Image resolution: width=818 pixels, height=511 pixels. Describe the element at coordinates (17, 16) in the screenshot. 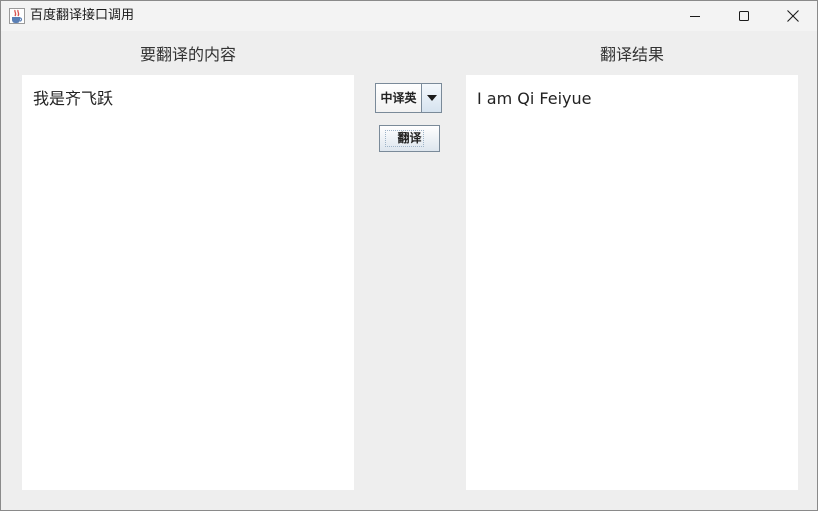

I see `java-cup-icon` at that location.